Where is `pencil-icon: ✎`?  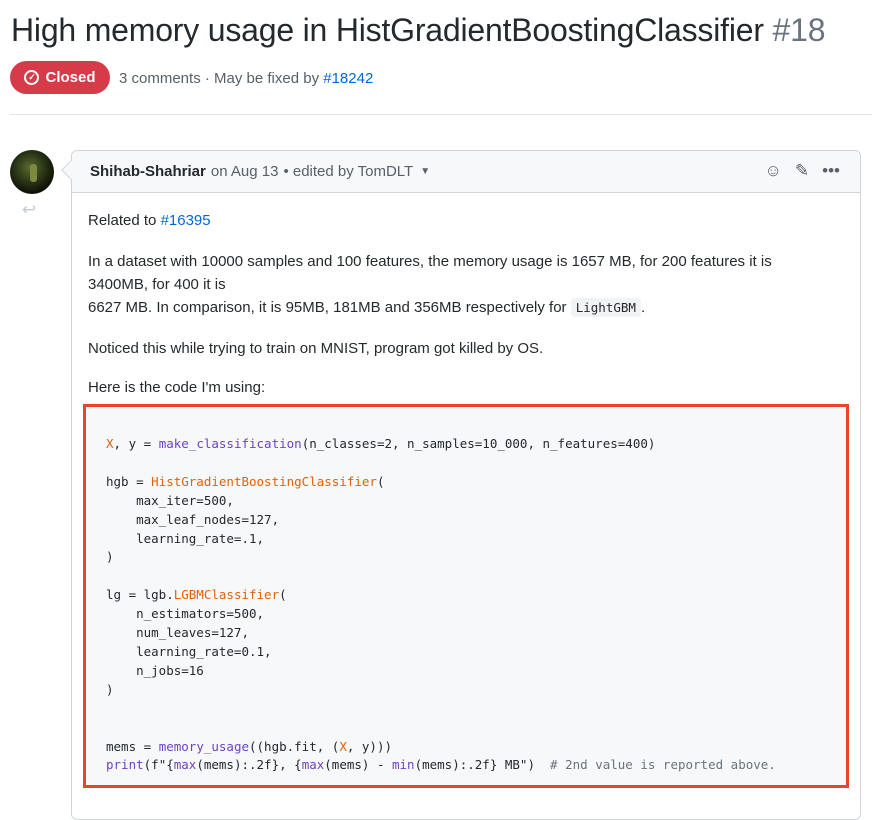 pencil-icon: ✎ is located at coordinates (802, 170).